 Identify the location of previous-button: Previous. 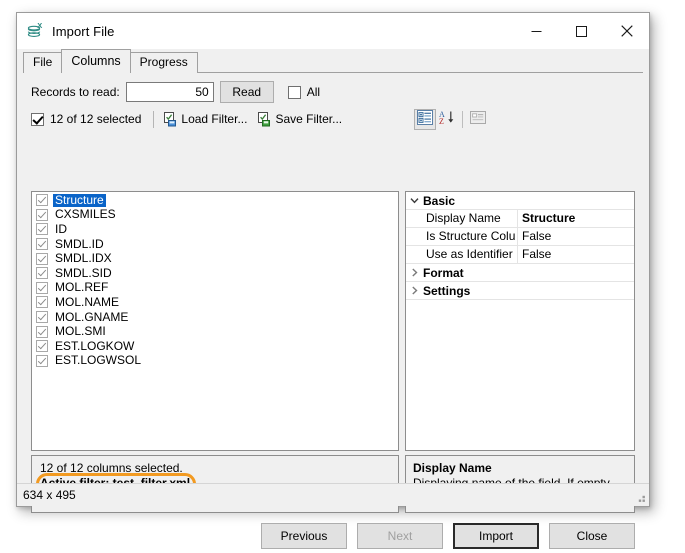
(304, 536).